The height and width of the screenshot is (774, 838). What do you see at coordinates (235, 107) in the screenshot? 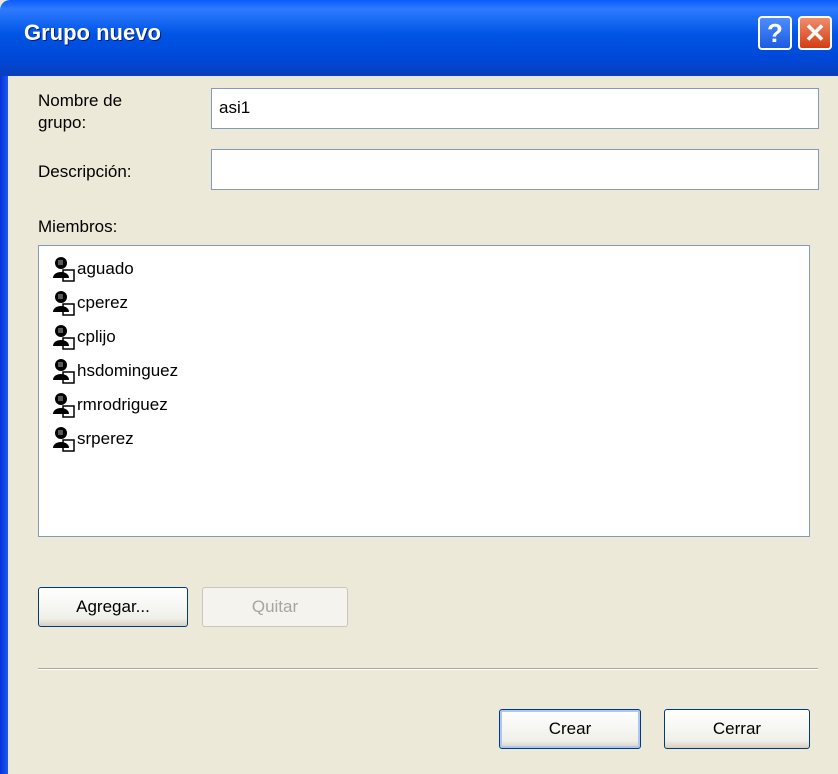
I see `group-name-value: asi1` at bounding box center [235, 107].